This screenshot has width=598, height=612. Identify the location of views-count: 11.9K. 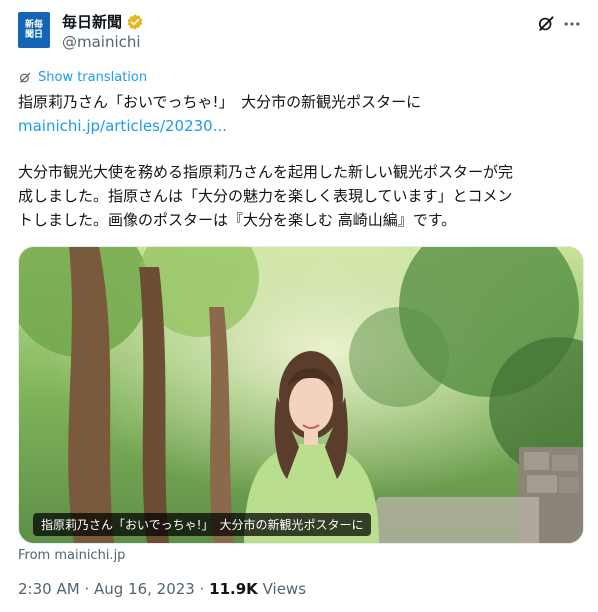
(233, 589).